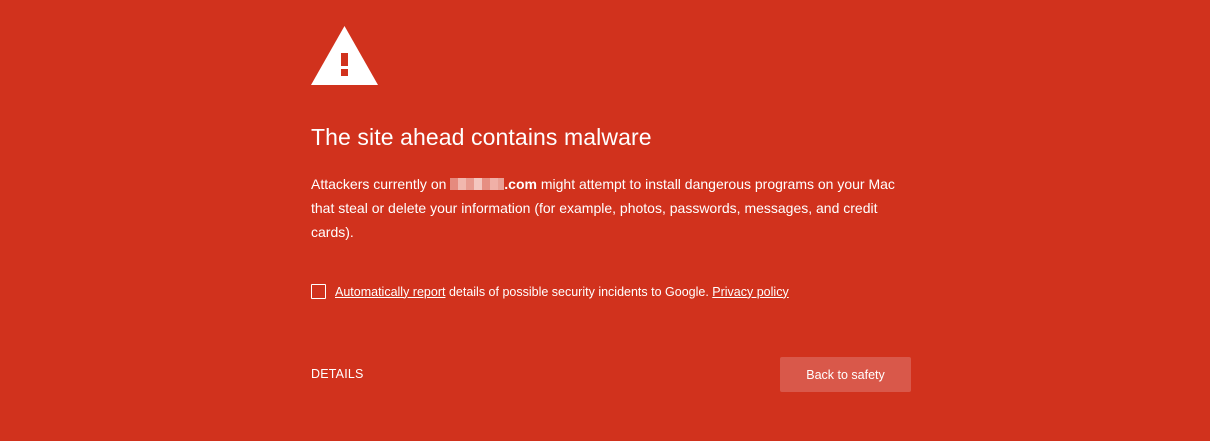 The image size is (1210, 441). I want to click on redacted-domain, so click(477, 184).